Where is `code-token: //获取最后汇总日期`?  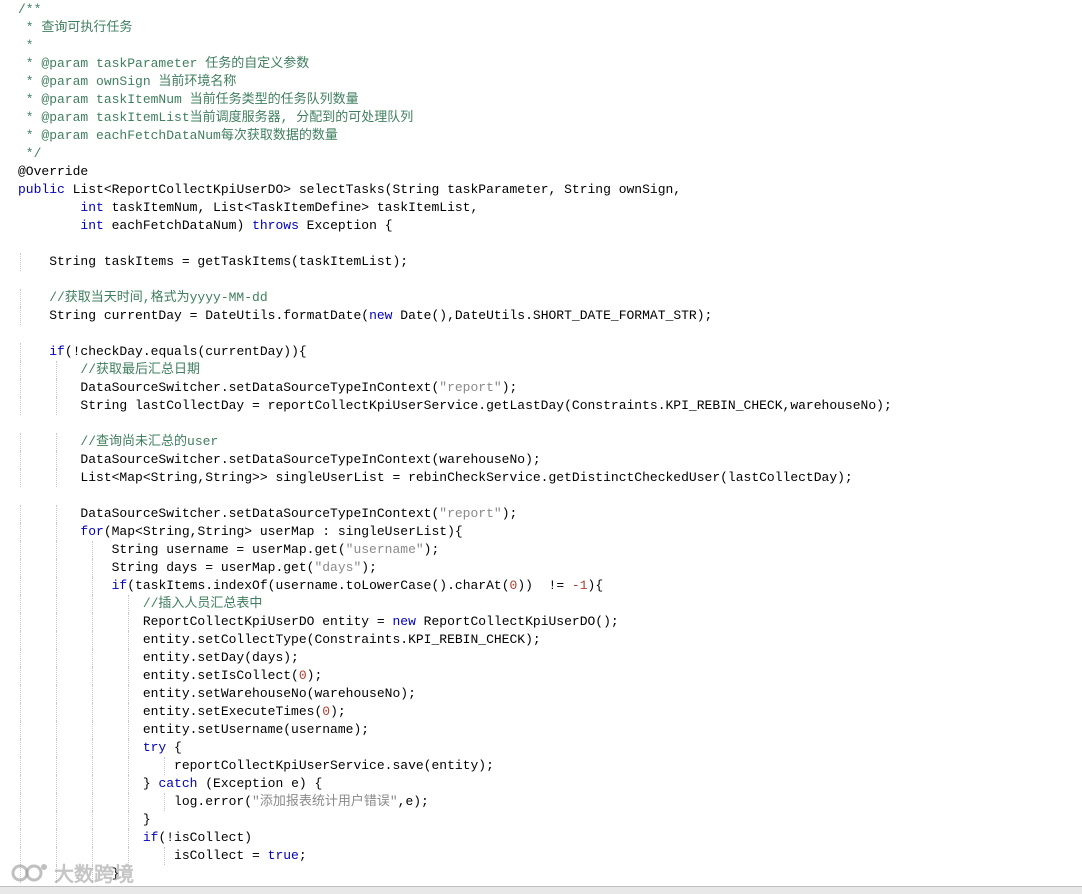 code-token: //获取最后汇总日期 is located at coordinates (109, 369).